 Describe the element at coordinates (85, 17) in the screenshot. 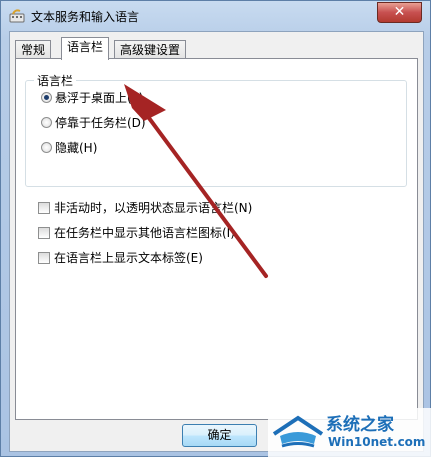

I see `window-title: 文本服务和输入语言` at that location.